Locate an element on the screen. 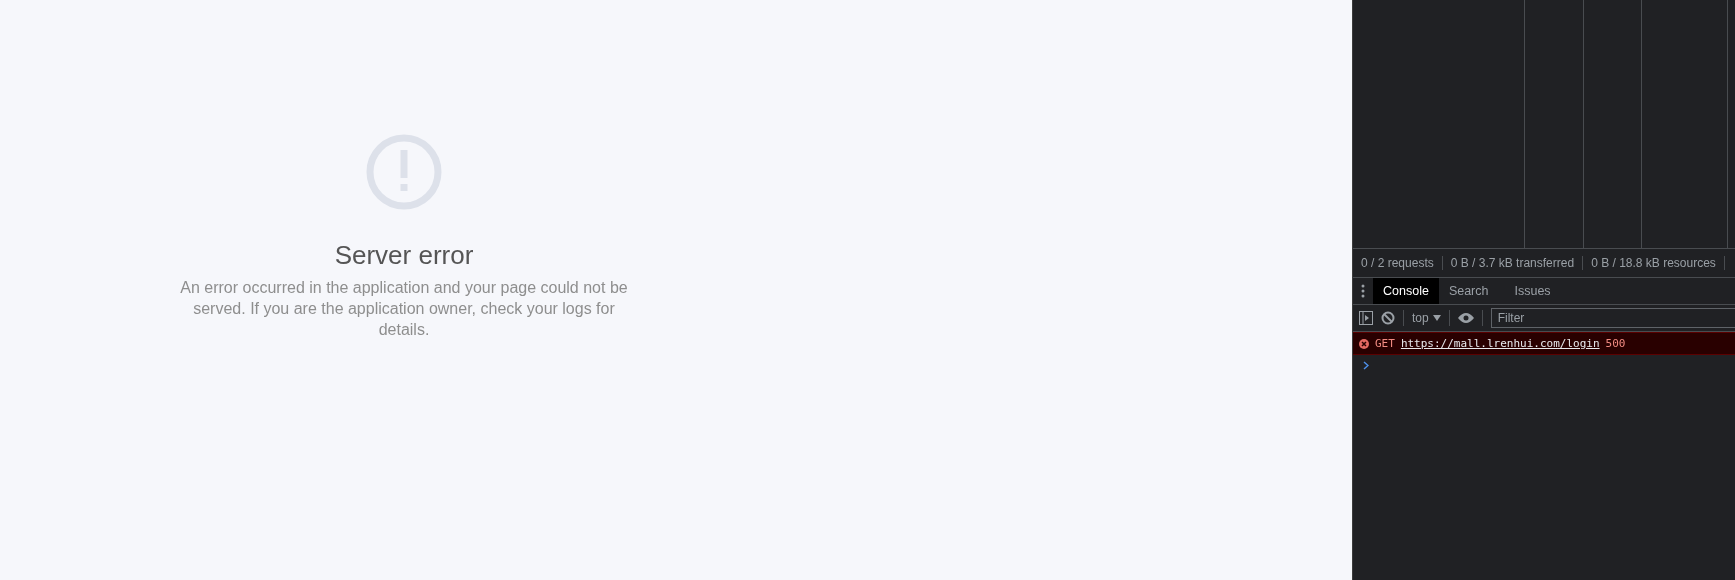 This screenshot has width=1735, height=580. status-code: 500 is located at coordinates (1615, 343).